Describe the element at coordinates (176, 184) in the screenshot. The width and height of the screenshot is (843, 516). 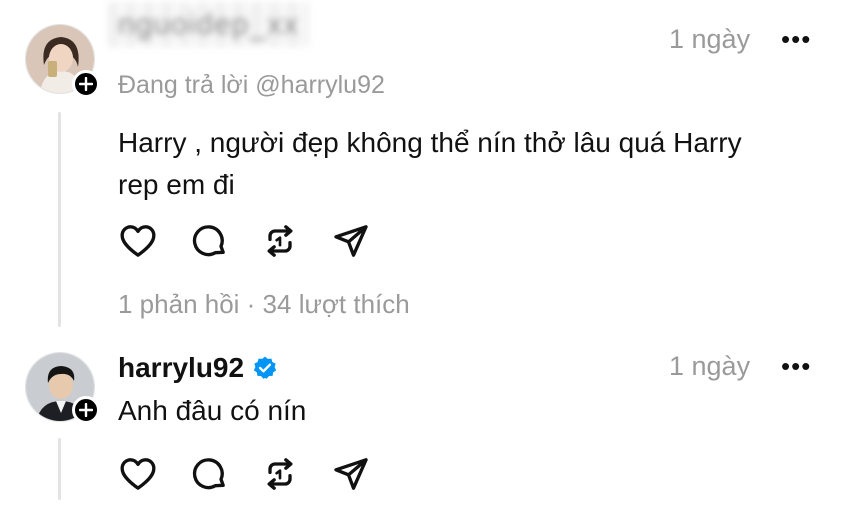
I see `comment-text-line: rep em đi` at that location.